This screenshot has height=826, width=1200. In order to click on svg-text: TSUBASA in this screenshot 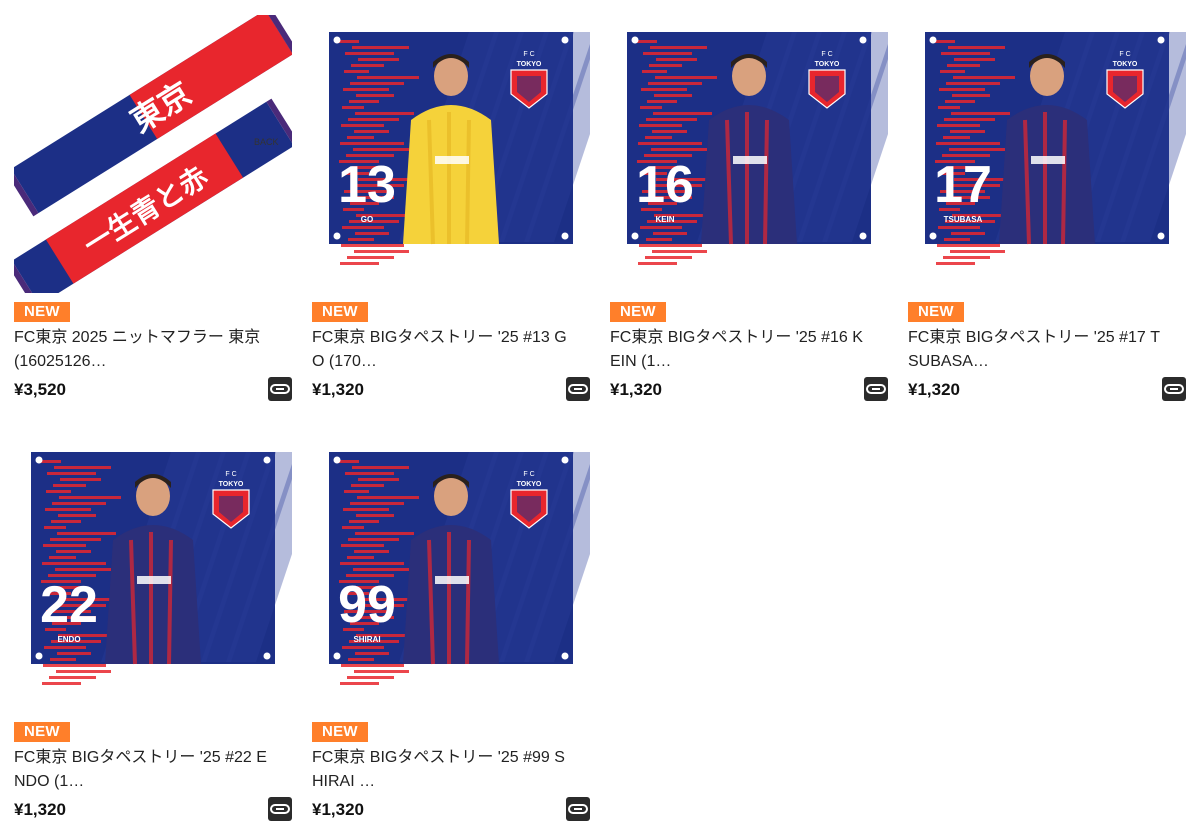, I will do `click(963, 219)`.